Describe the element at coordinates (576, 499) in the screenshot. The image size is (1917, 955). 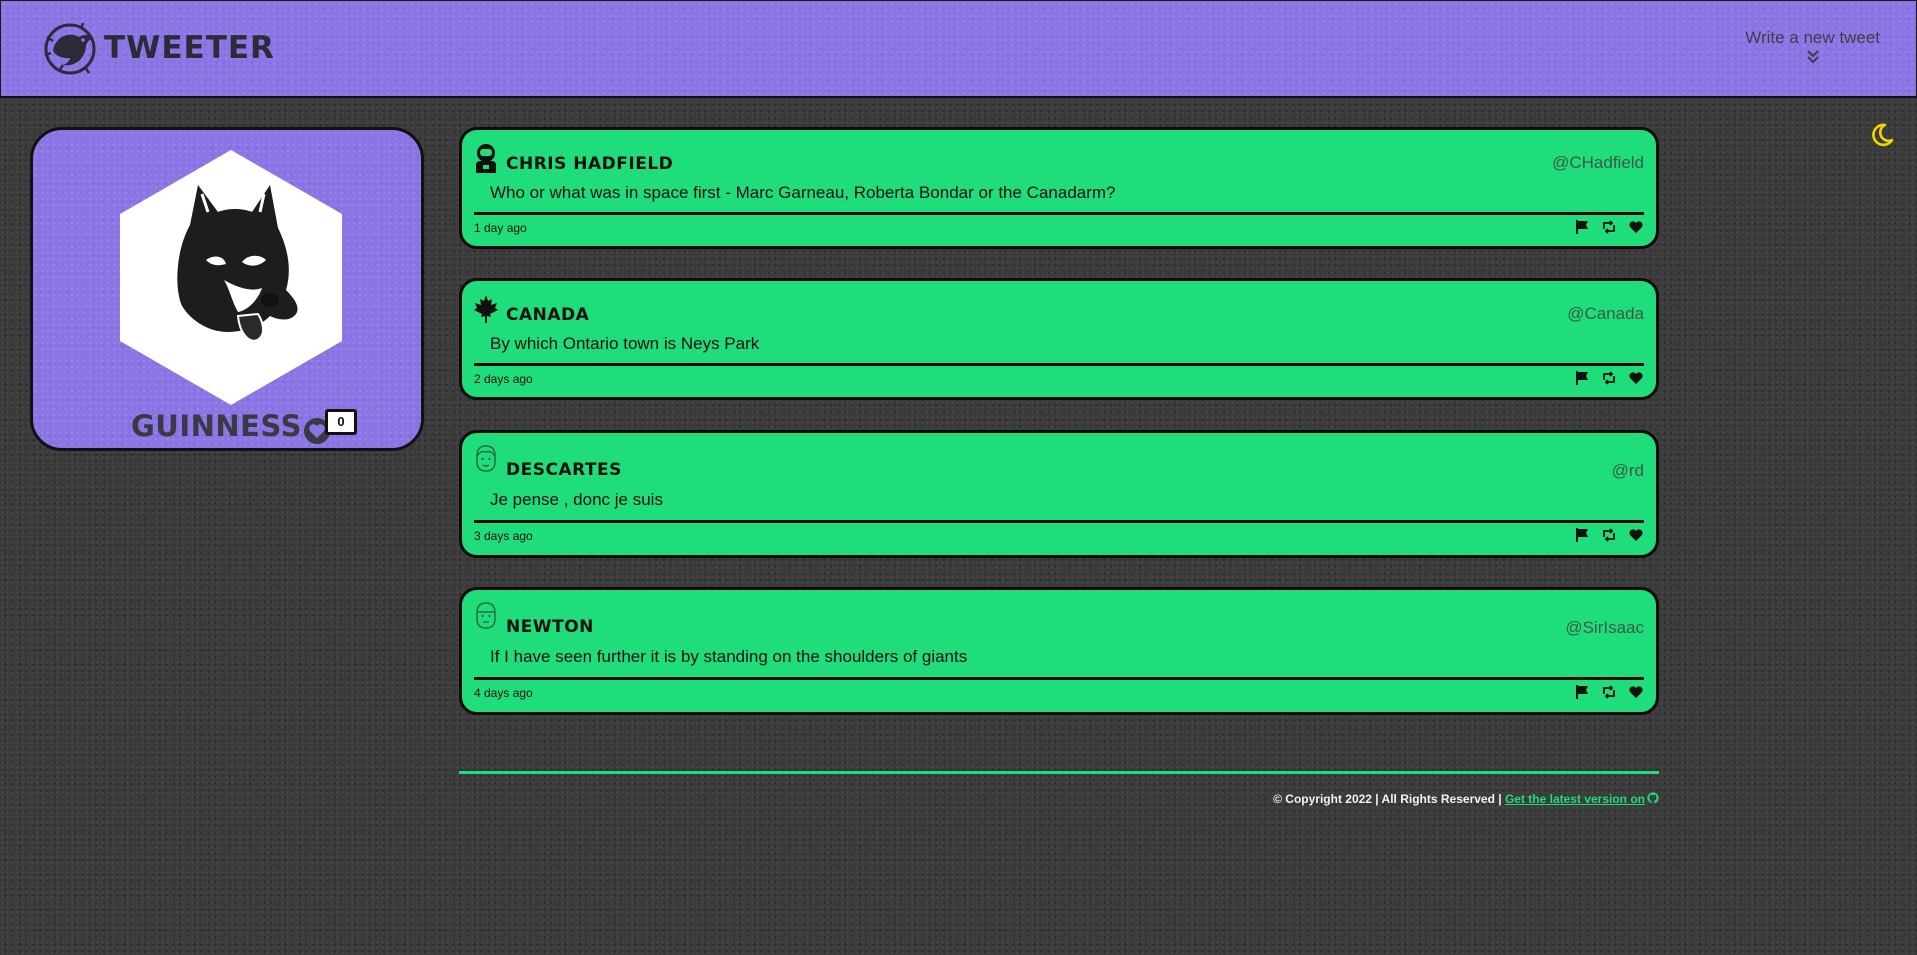
I see `tweet-content: Je pense , donc je suis` at that location.